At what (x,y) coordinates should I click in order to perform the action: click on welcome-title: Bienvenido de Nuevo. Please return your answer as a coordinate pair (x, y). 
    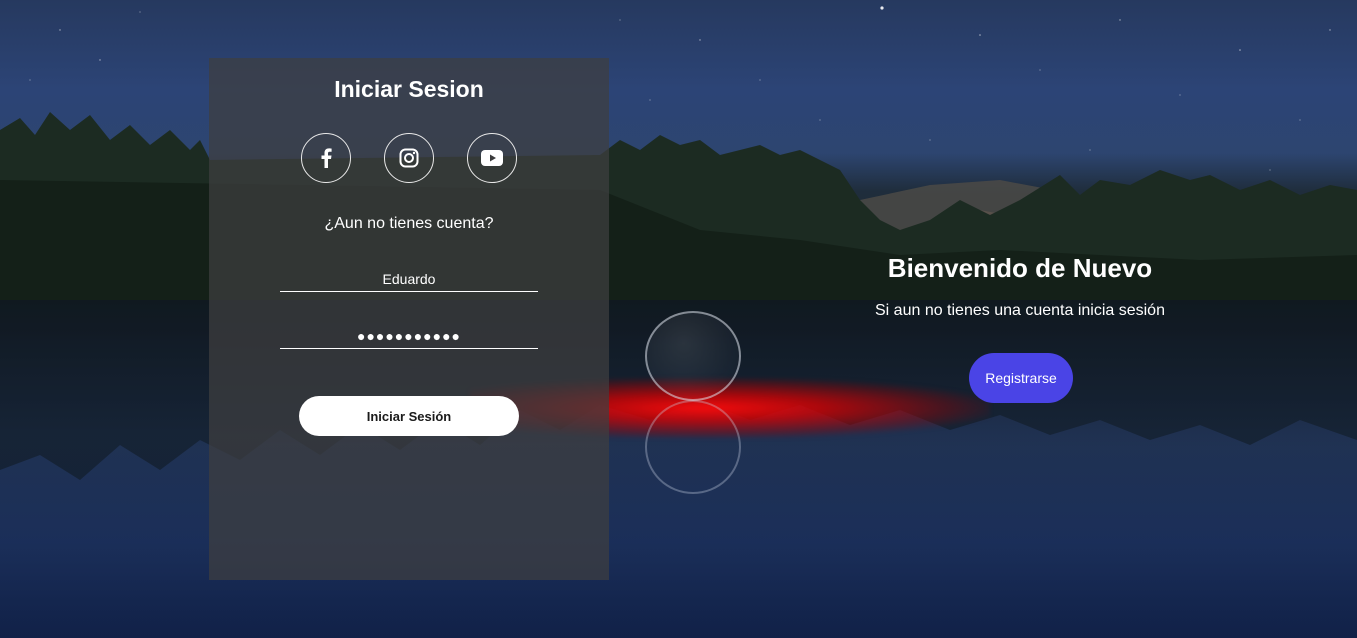
    Looking at the image, I should click on (1020, 268).